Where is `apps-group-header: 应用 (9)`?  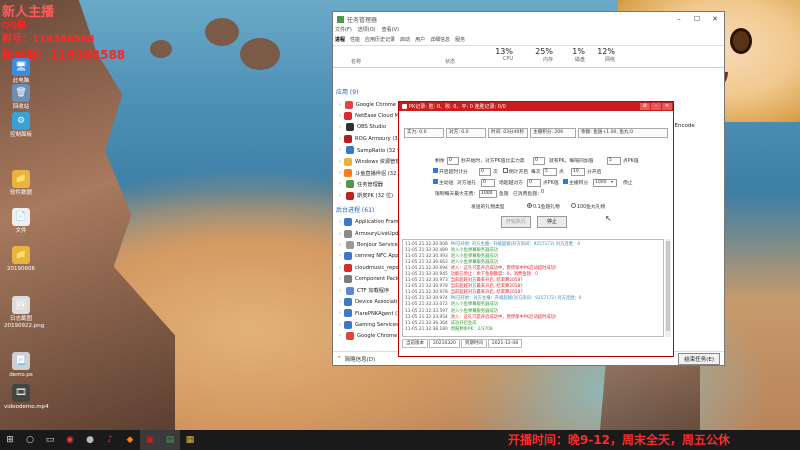
apps-group-header: 应用 (9) is located at coordinates (369, 93).